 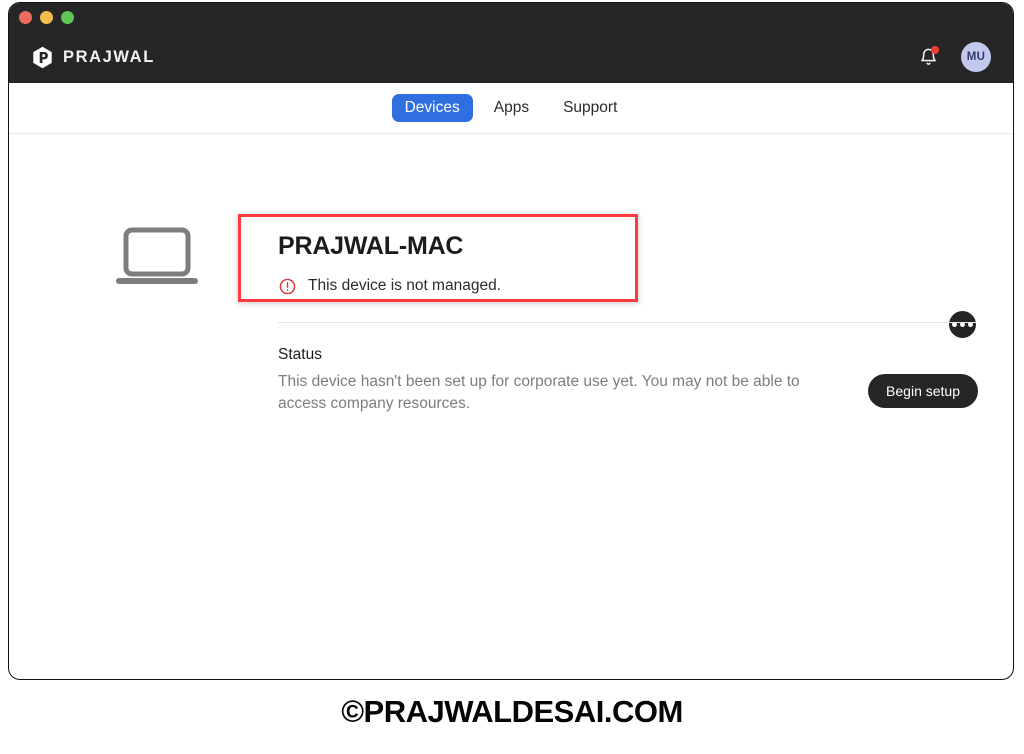 I want to click on tab-support: Support, so click(x=590, y=108).